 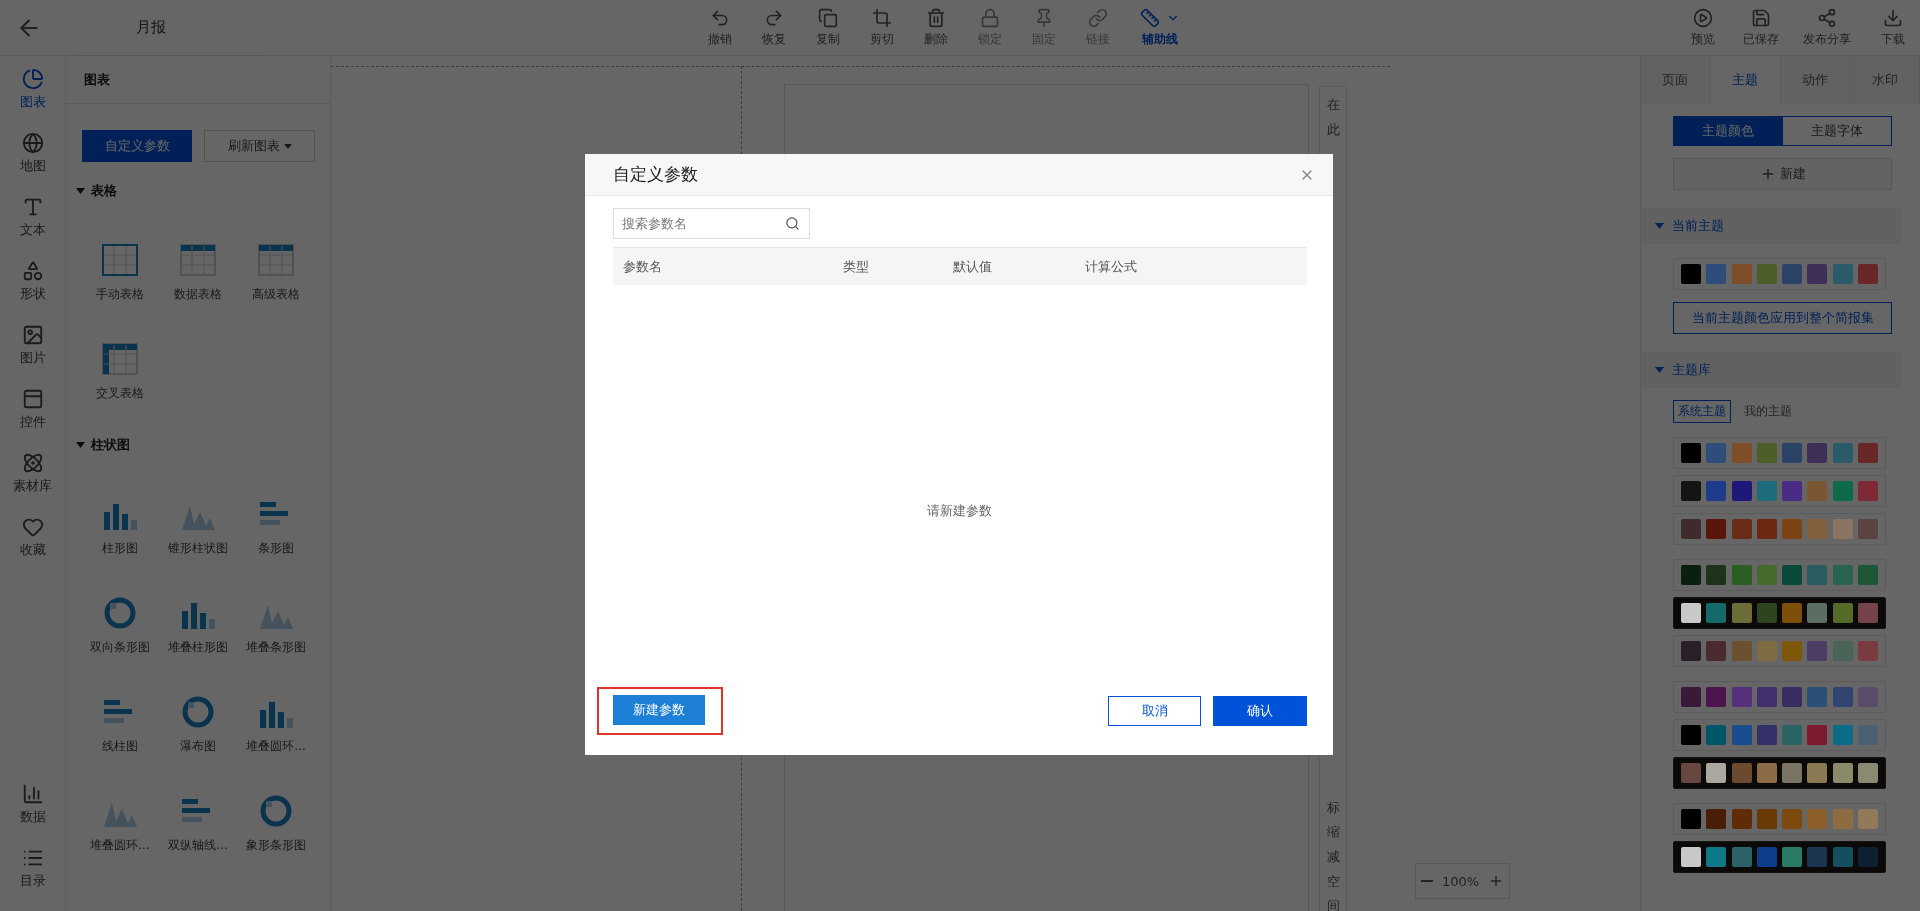 What do you see at coordinates (32, 527) in the screenshot?
I see `heart-icon` at bounding box center [32, 527].